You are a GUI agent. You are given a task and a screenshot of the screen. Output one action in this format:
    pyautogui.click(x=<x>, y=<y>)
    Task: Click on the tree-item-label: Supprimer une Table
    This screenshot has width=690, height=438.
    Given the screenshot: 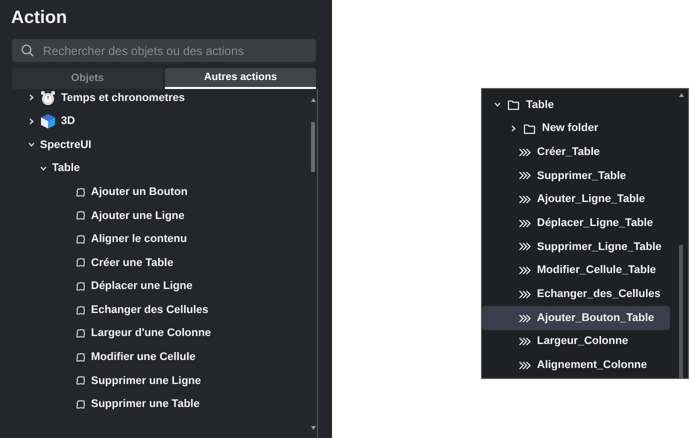 What is the action you would take?
    pyautogui.click(x=145, y=404)
    